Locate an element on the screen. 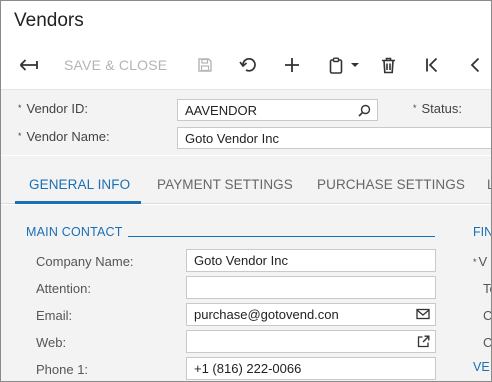 Image resolution: width=492 pixels, height=382 pixels. status-label-text: Status: is located at coordinates (441, 108).